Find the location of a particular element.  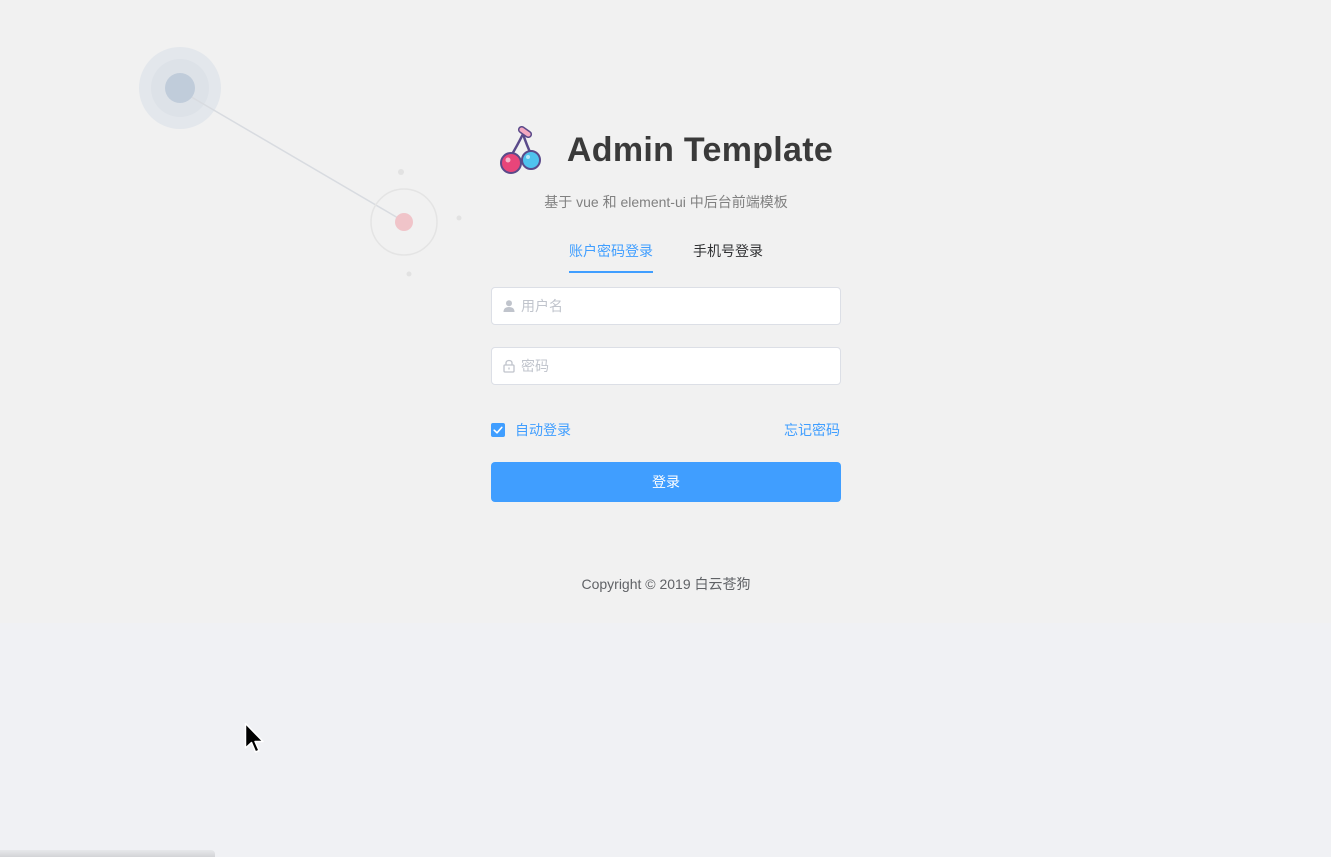

forgot-password-link: 忘记密码 is located at coordinates (812, 430).